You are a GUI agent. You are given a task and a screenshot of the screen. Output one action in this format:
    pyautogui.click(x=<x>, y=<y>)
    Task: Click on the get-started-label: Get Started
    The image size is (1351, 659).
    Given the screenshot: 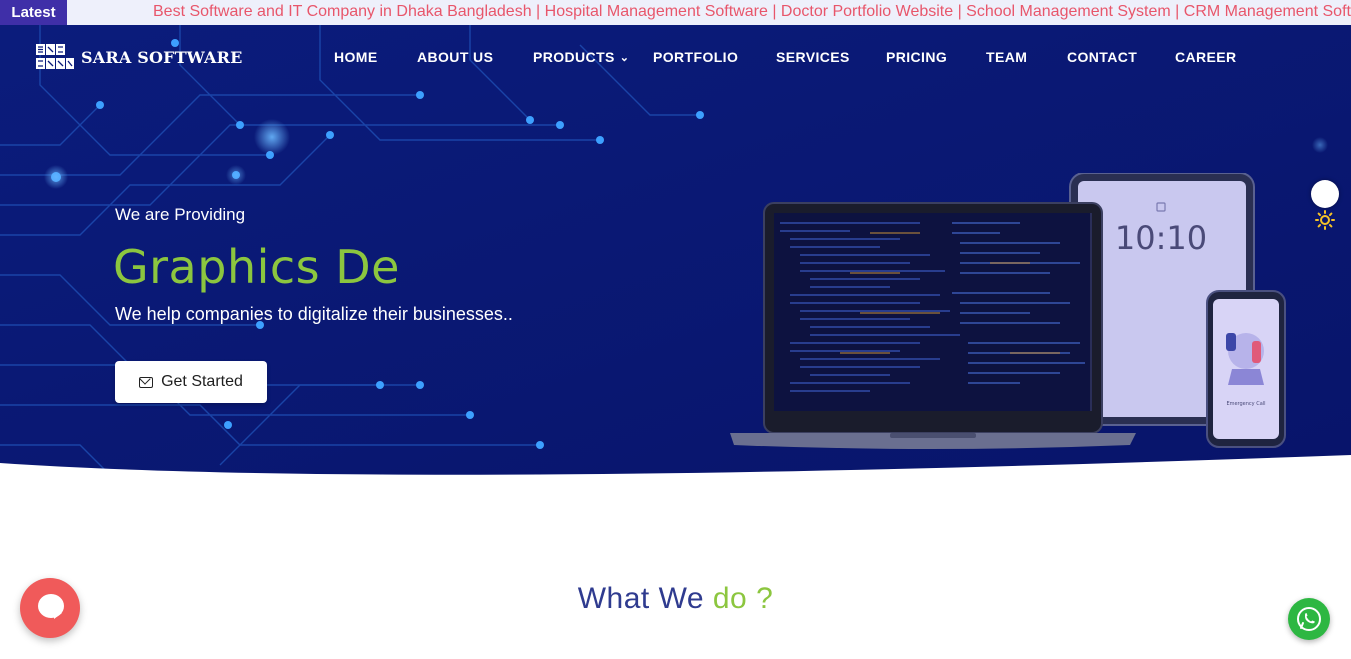 What is the action you would take?
    pyautogui.click(x=202, y=381)
    